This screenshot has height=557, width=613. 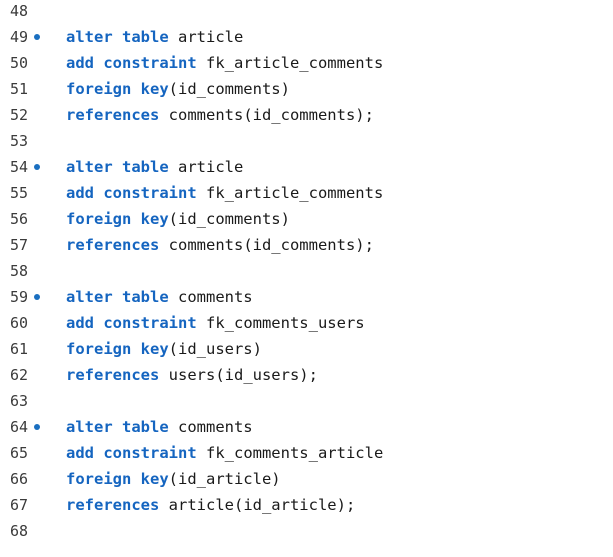 I want to click on line-number: 52, so click(x=19, y=115).